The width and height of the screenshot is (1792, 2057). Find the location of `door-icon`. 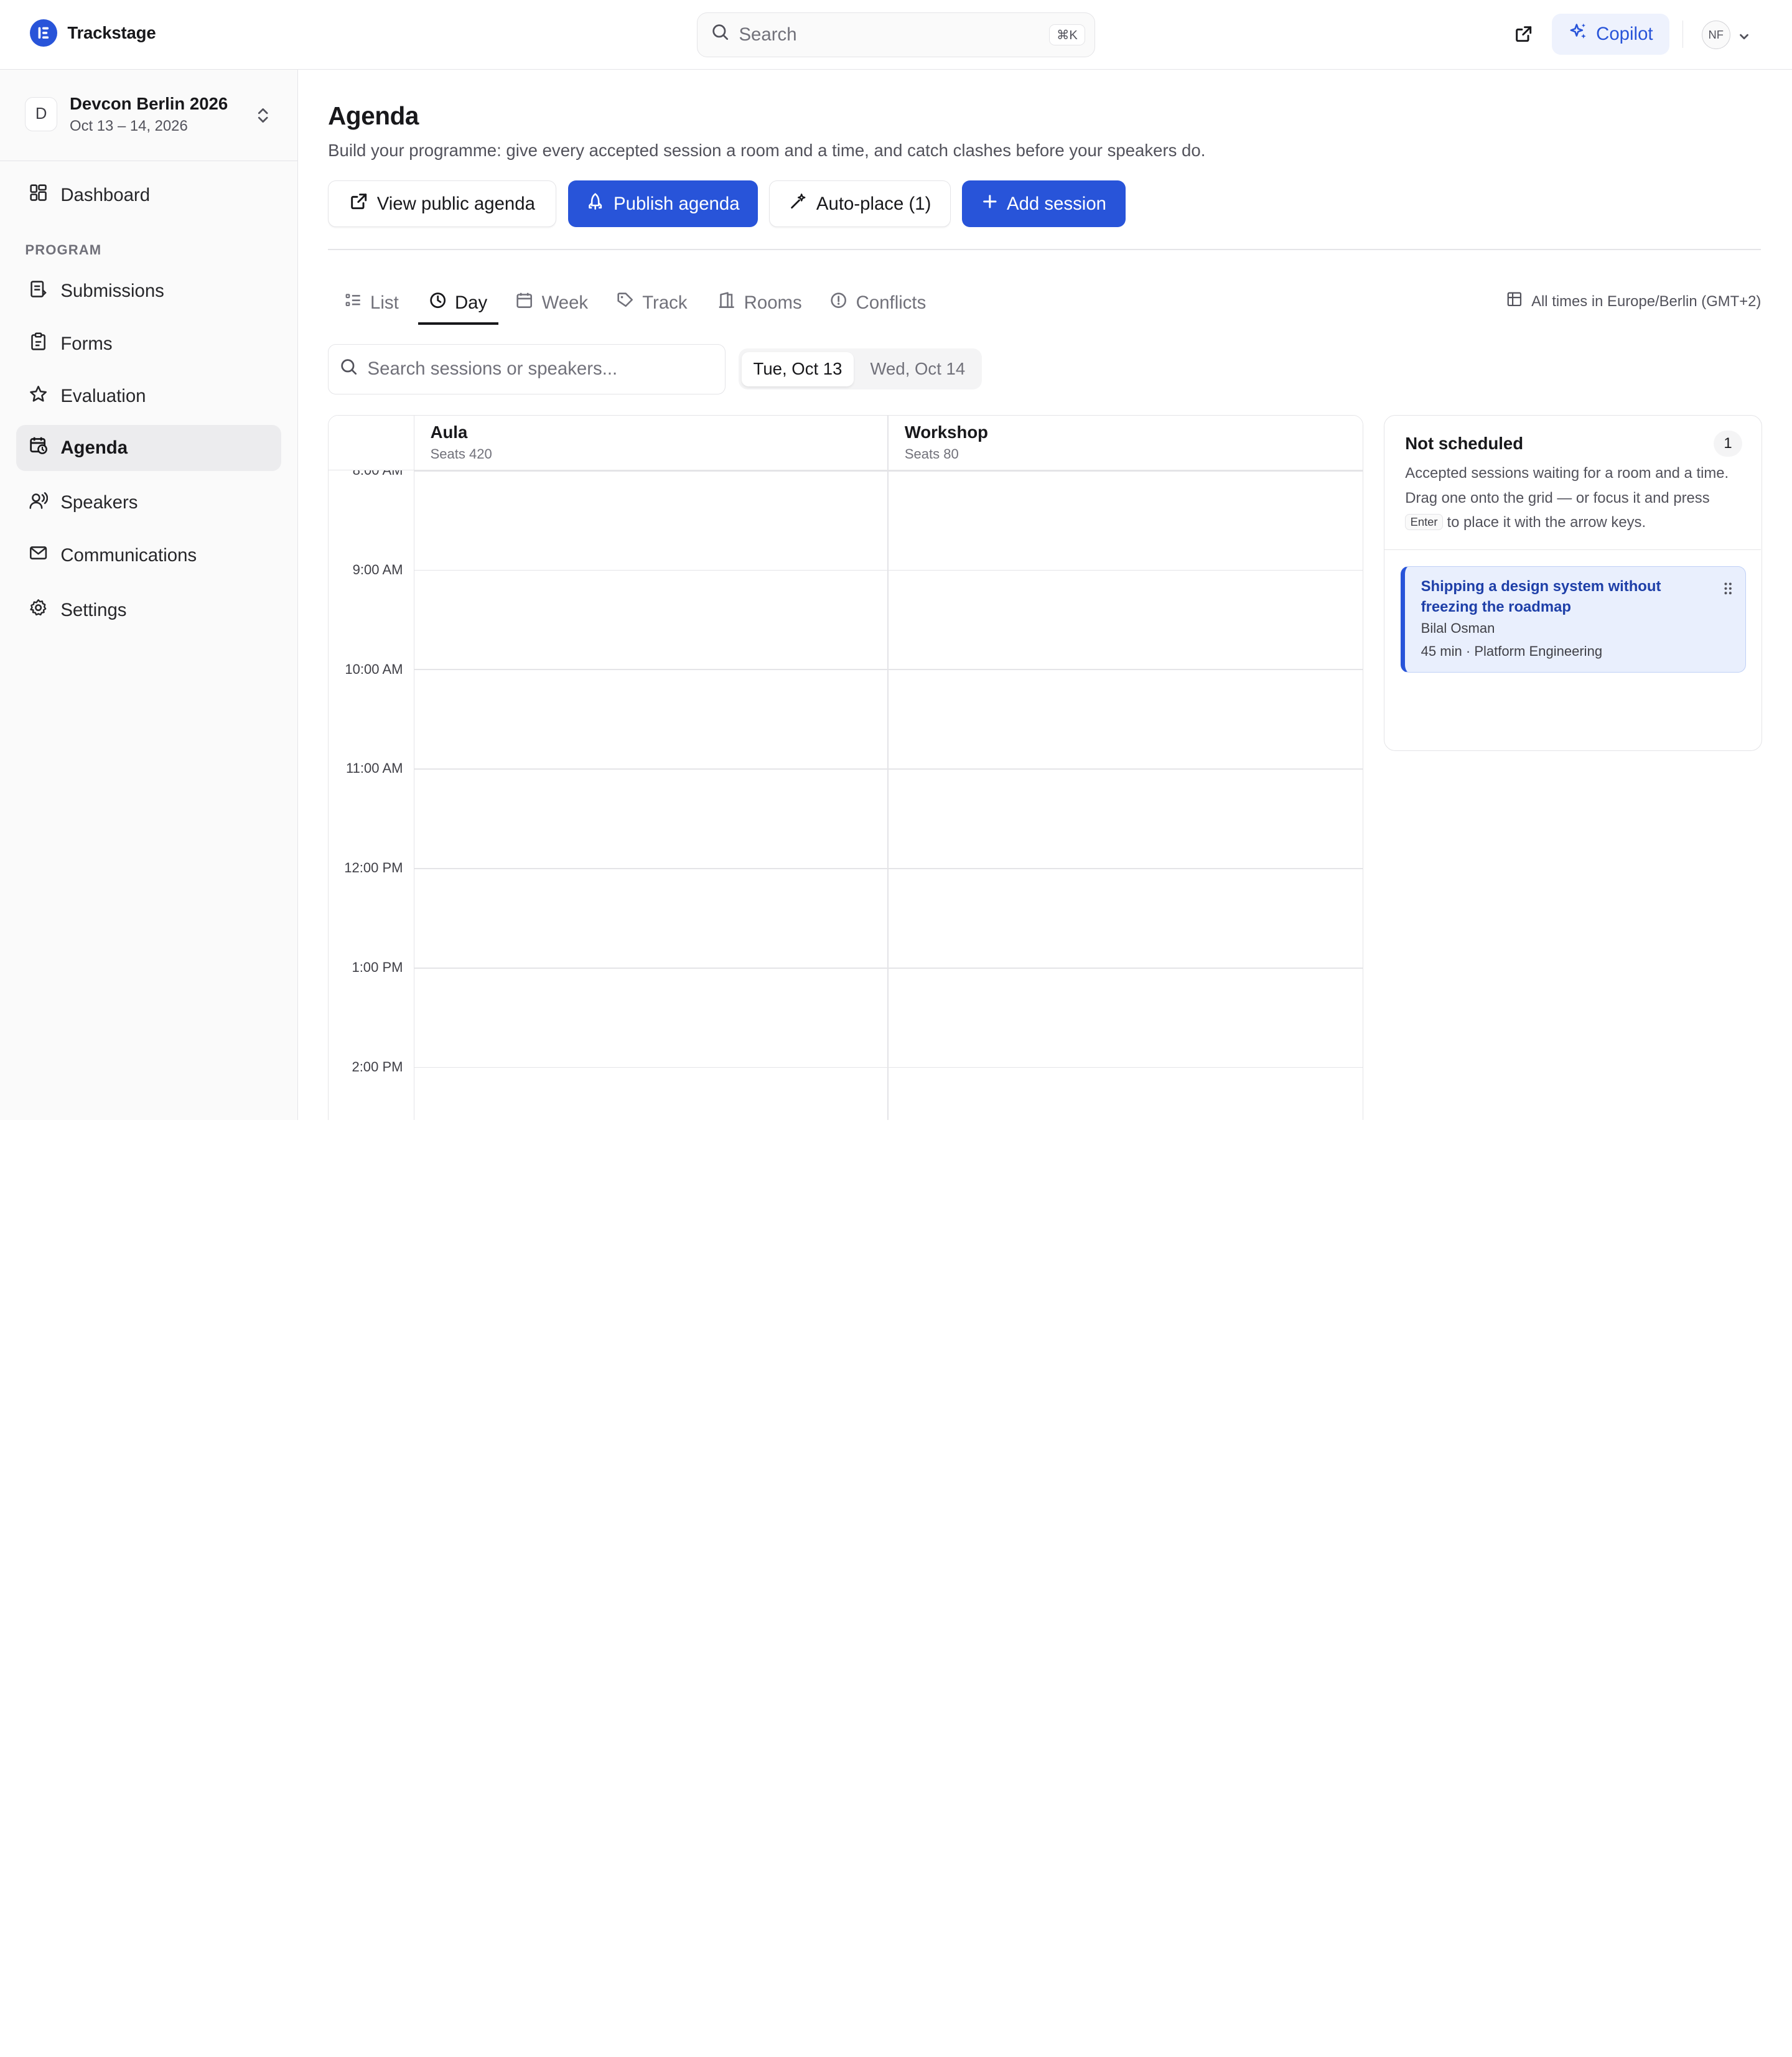

door-icon is located at coordinates (726, 302).